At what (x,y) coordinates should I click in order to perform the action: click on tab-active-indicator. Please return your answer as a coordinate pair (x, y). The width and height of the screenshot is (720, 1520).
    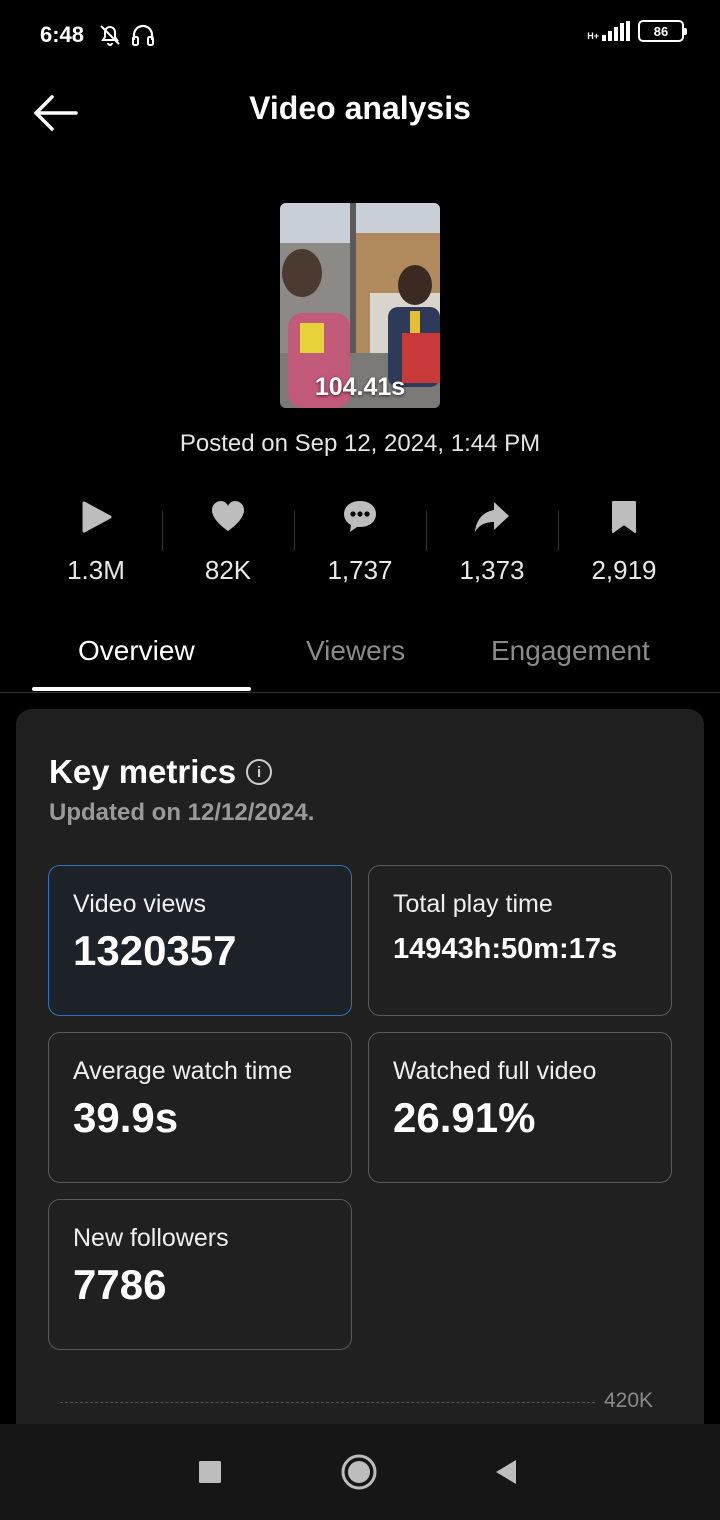
    Looking at the image, I should click on (141, 689).